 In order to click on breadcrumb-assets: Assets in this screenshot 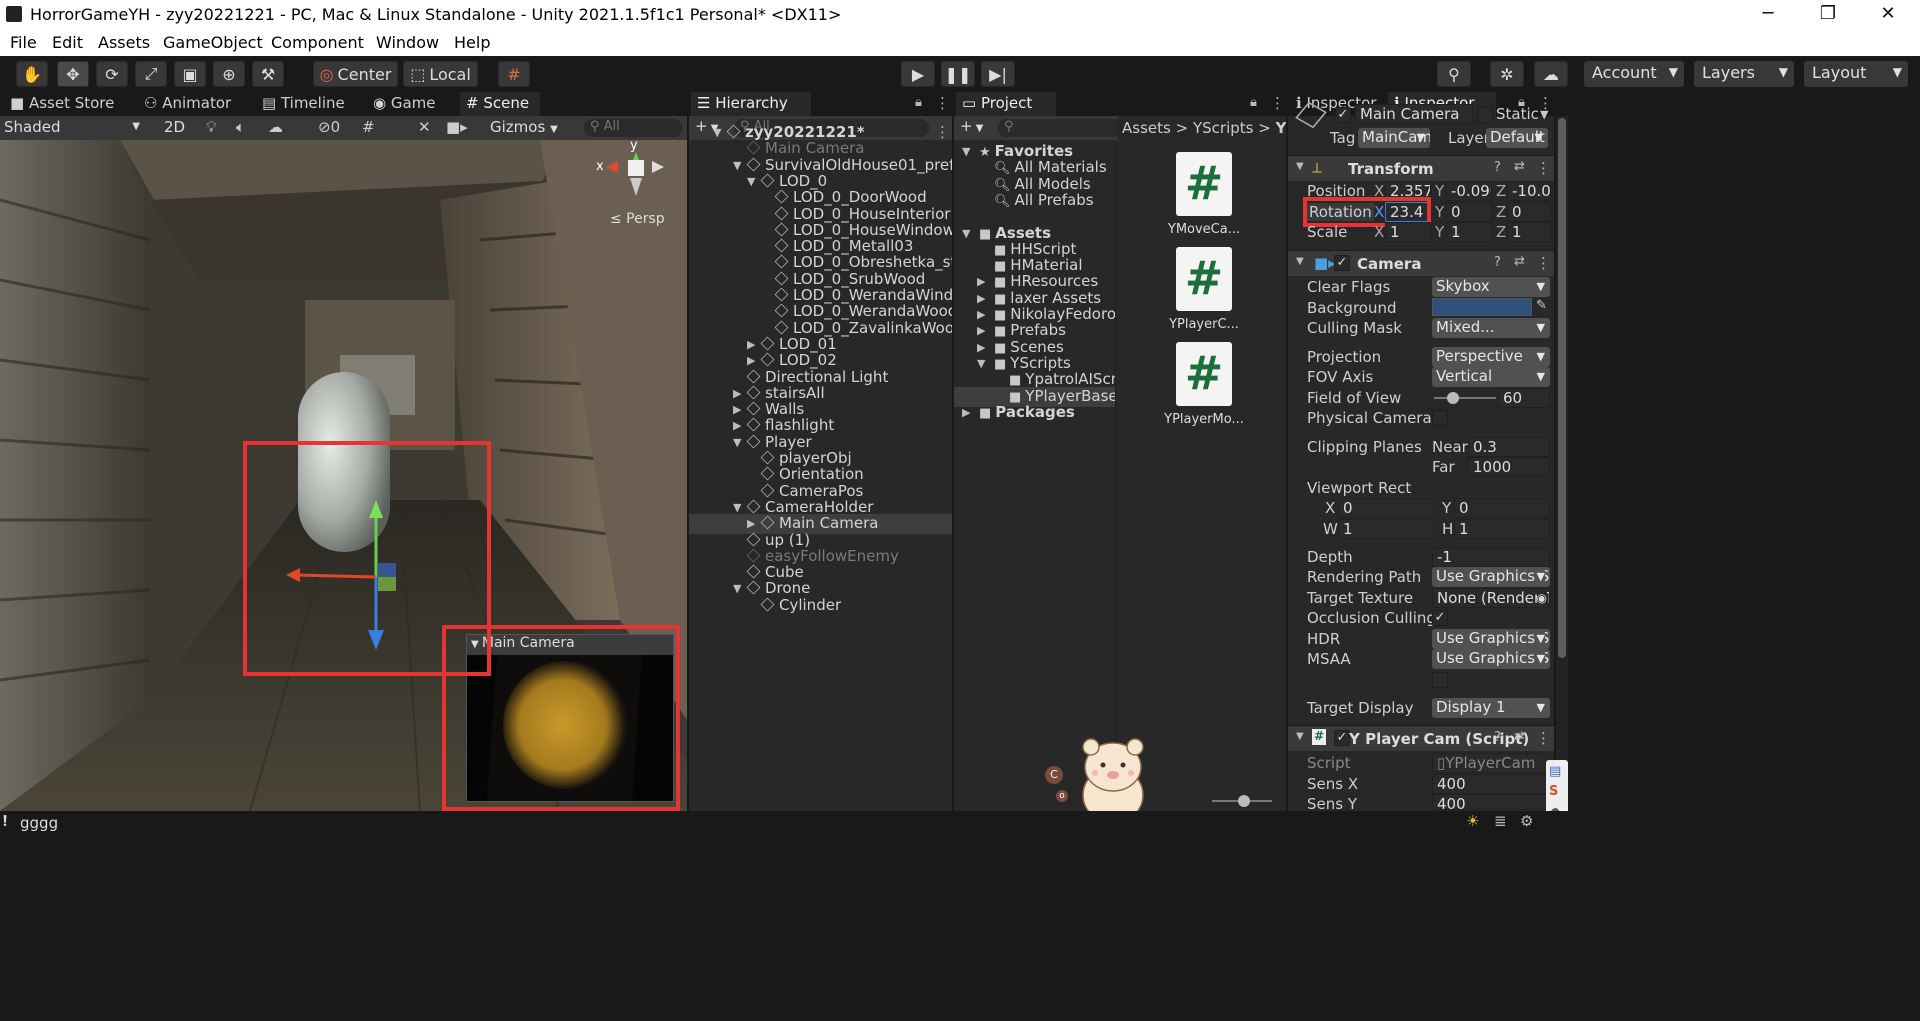, I will do `click(1146, 128)`.